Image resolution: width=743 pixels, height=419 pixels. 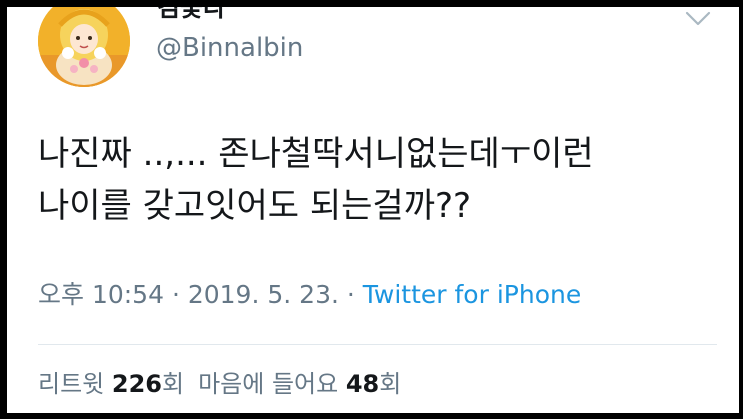 What do you see at coordinates (316, 154) in the screenshot?
I see `tweet-text-line: 나진짜 ..,... 존나철딱서니없는데ㅜ이런` at bounding box center [316, 154].